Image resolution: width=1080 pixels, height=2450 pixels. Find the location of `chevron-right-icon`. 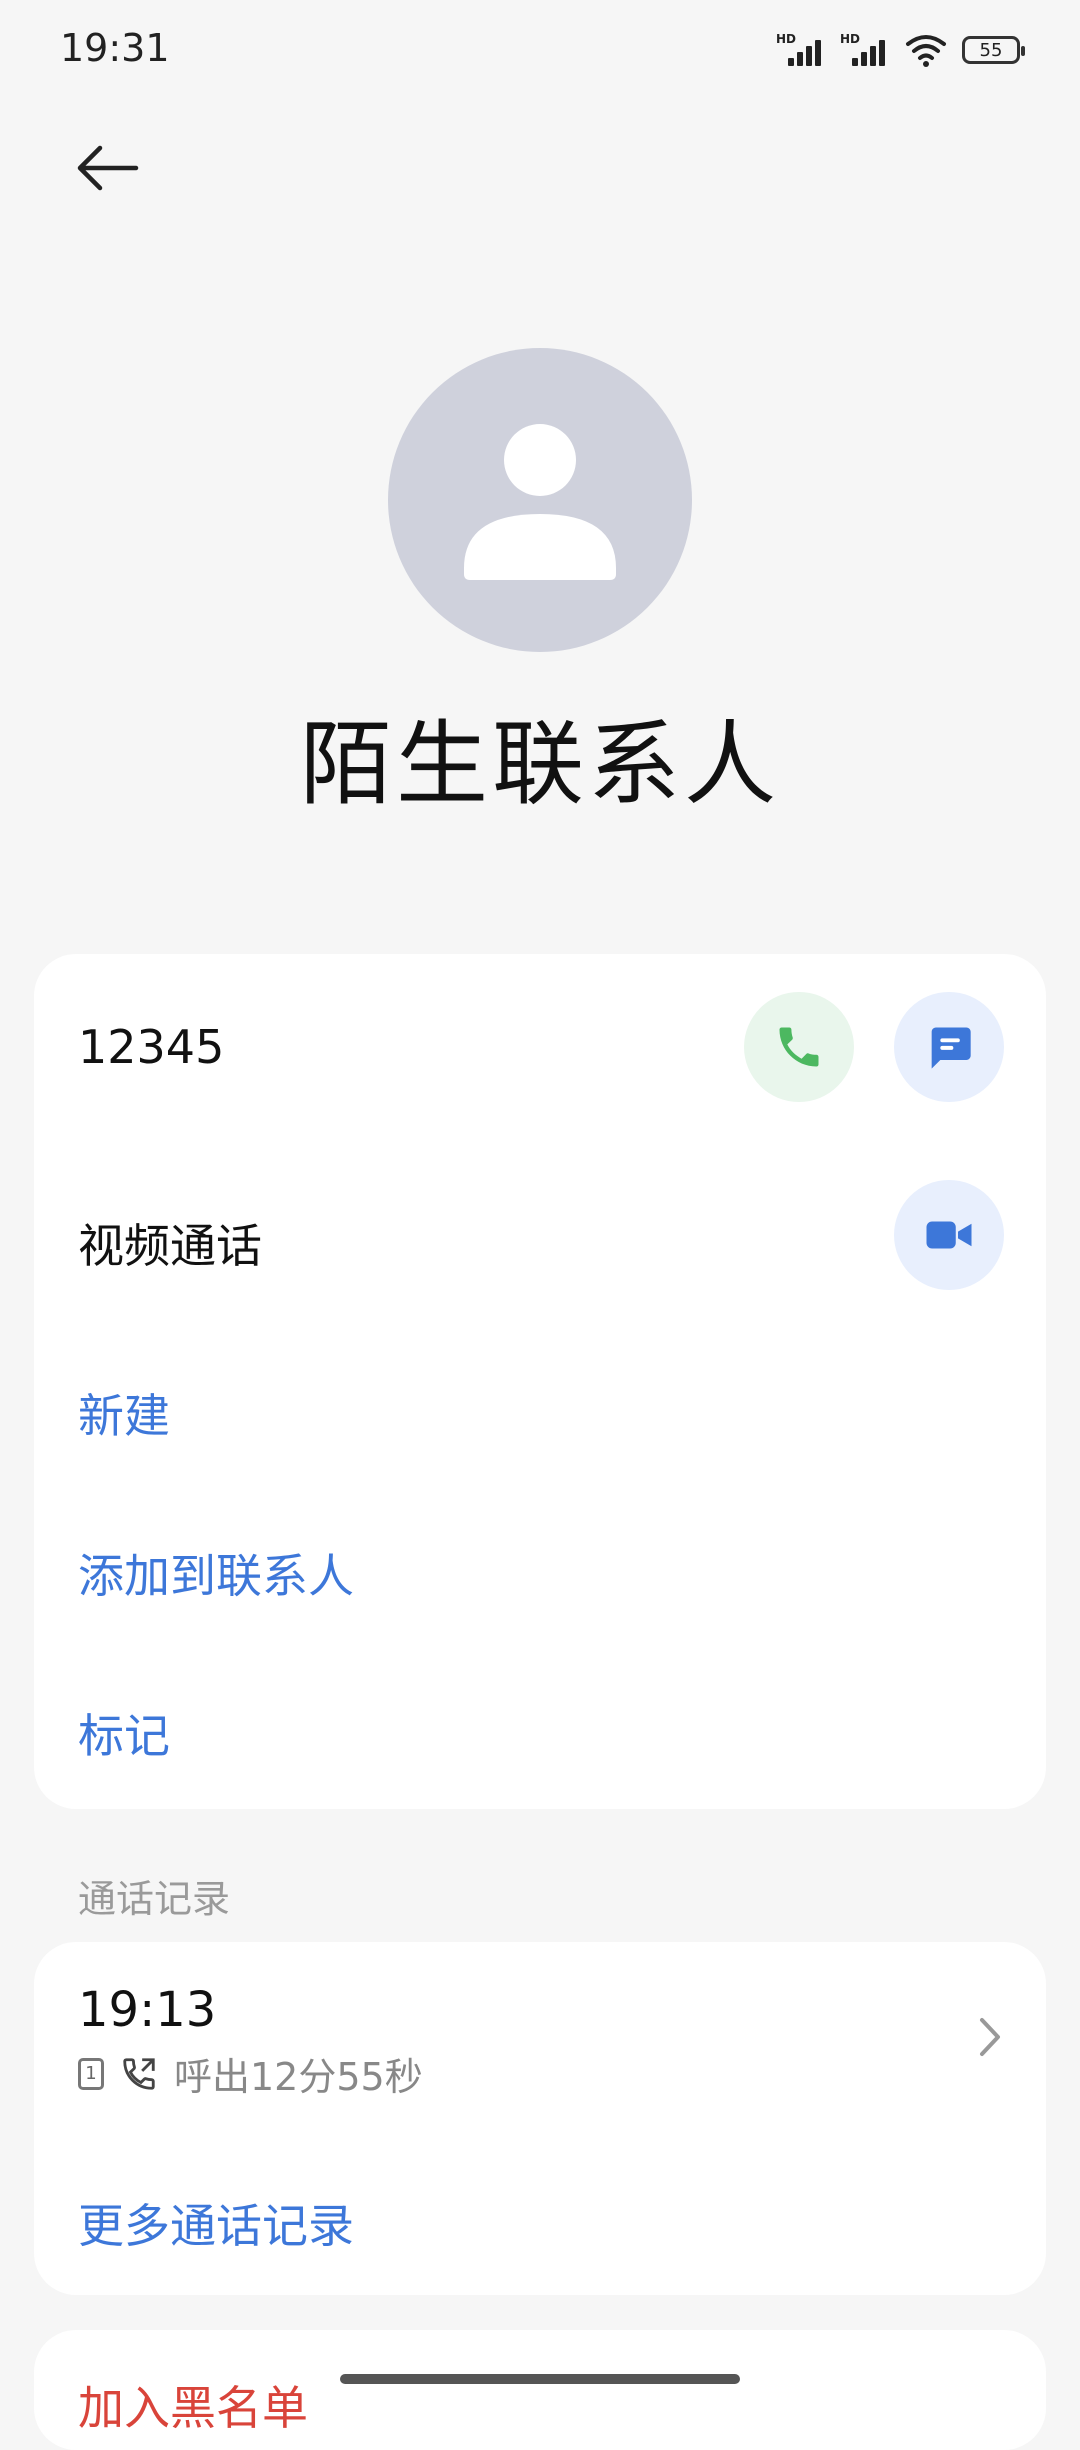

chevron-right-icon is located at coordinates (990, 2037).